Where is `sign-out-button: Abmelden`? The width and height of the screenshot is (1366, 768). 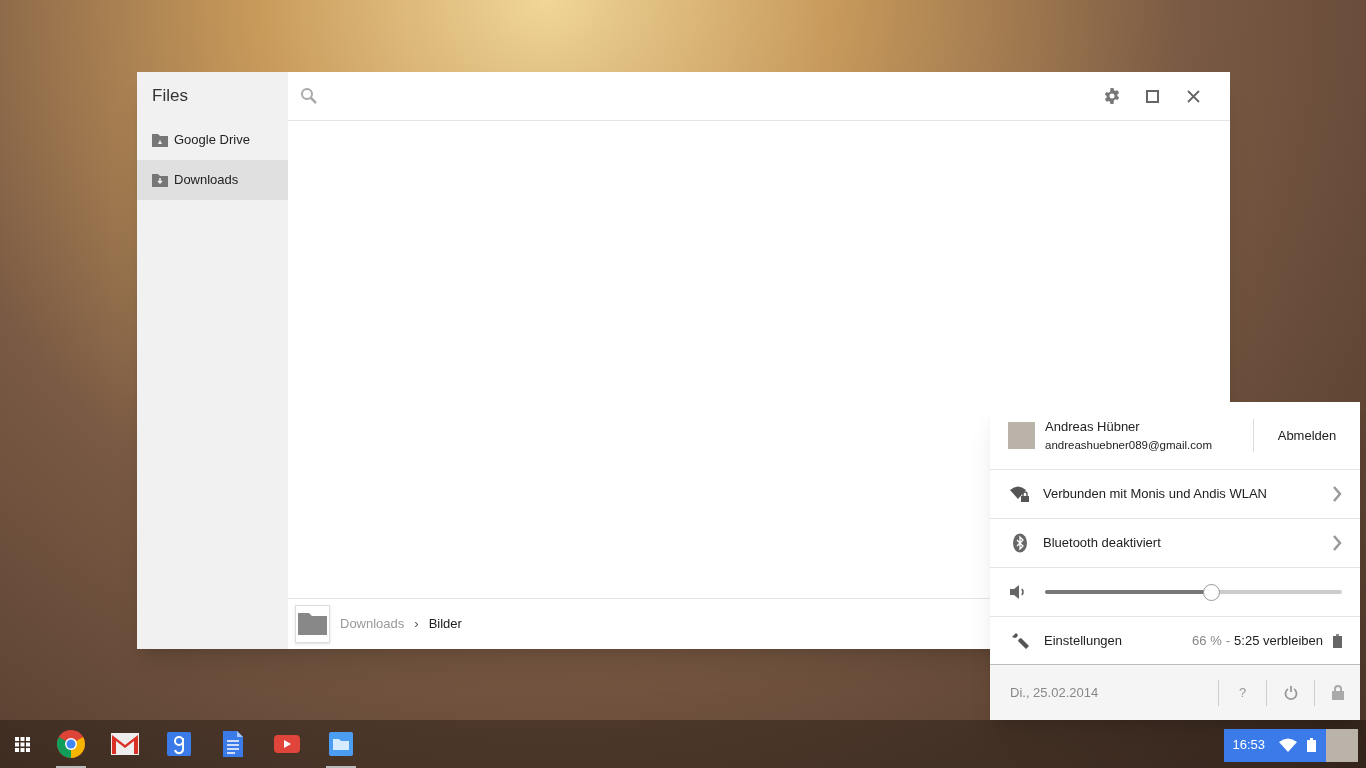
sign-out-button: Abmelden is located at coordinates (1307, 435).